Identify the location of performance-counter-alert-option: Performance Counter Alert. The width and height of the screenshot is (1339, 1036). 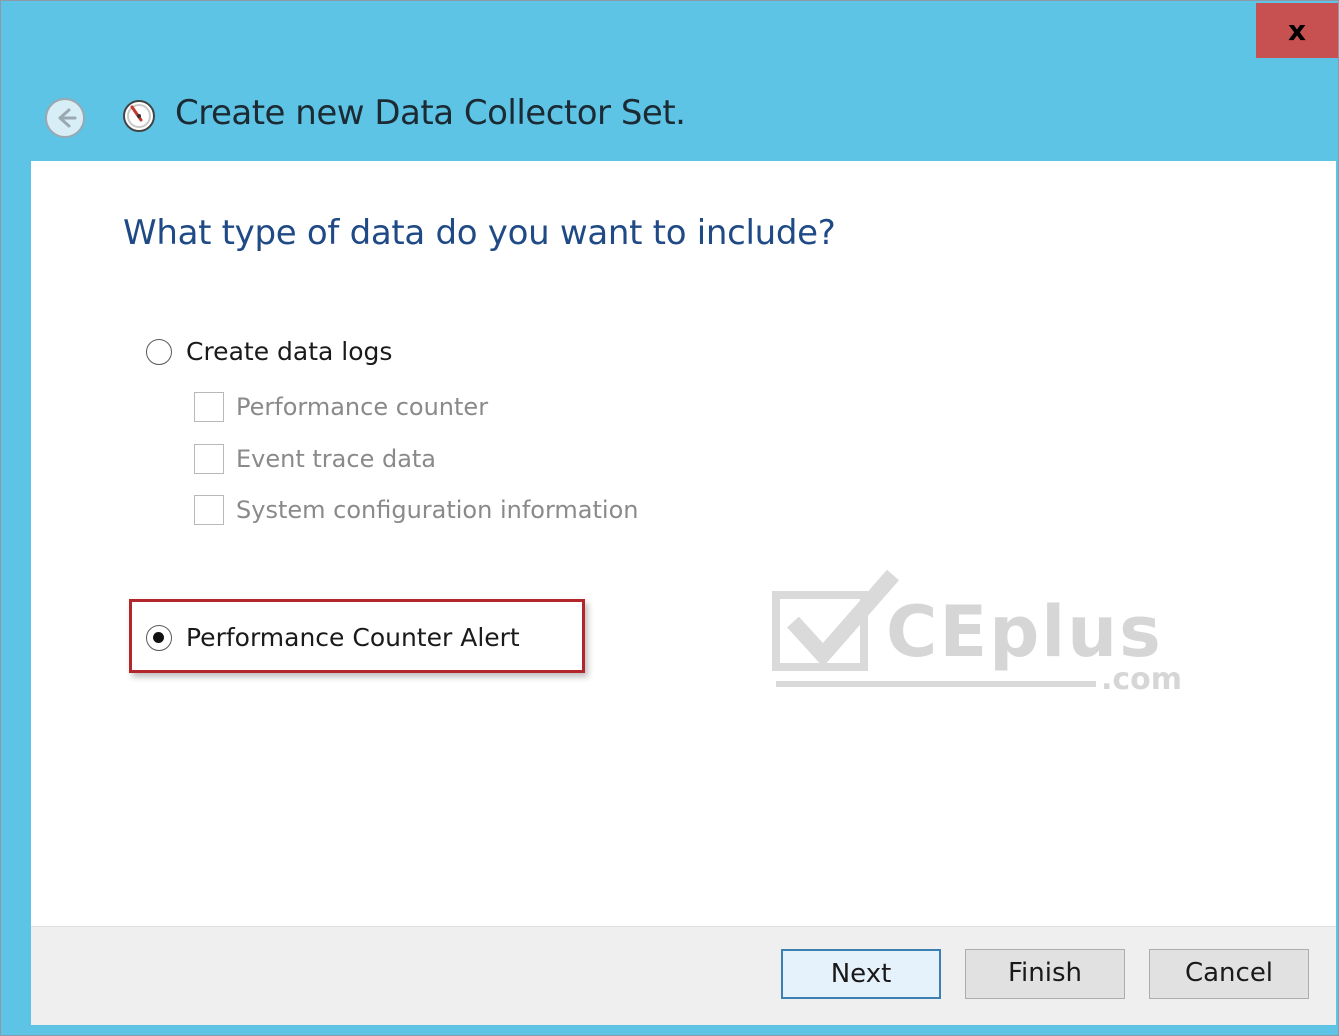
(333, 637).